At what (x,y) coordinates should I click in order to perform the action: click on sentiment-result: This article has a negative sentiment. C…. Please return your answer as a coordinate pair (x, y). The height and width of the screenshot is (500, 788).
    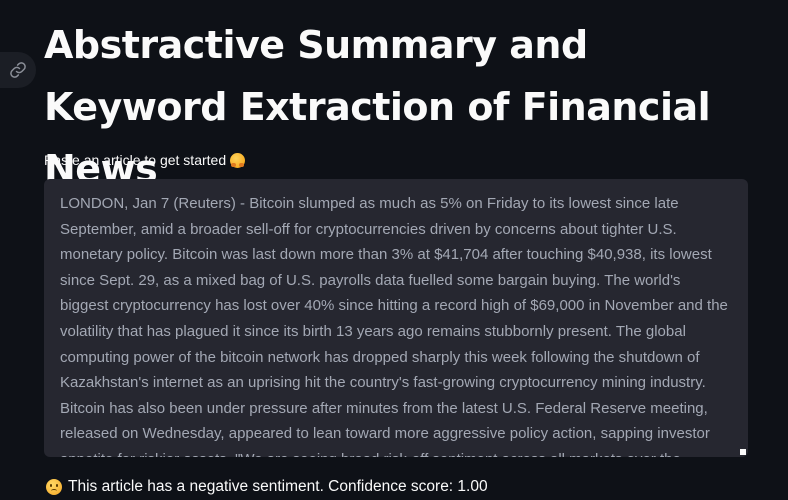
    Looking at the image, I should click on (267, 487).